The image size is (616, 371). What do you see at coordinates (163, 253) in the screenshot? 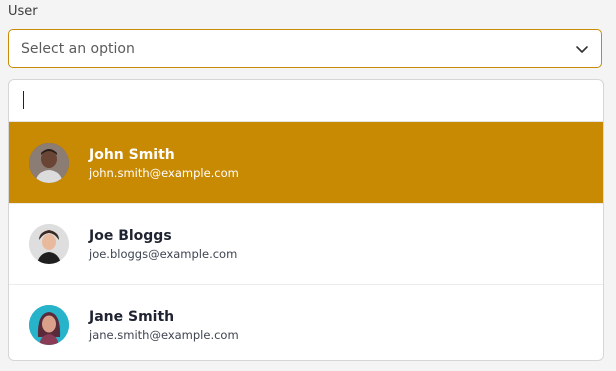
I see `option-email: joe.bloggs@example.com` at bounding box center [163, 253].